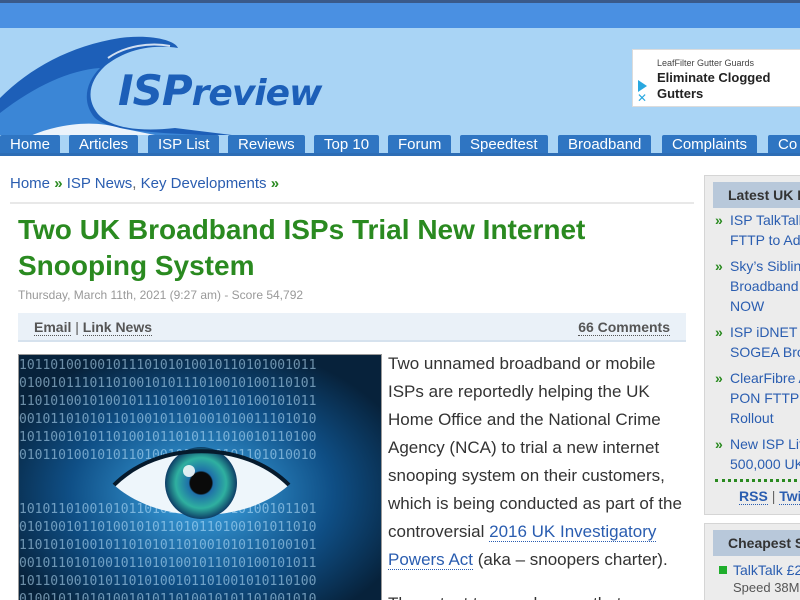 The height and width of the screenshot is (600, 800). I want to click on breadcrumb-comma: ,, so click(134, 183).